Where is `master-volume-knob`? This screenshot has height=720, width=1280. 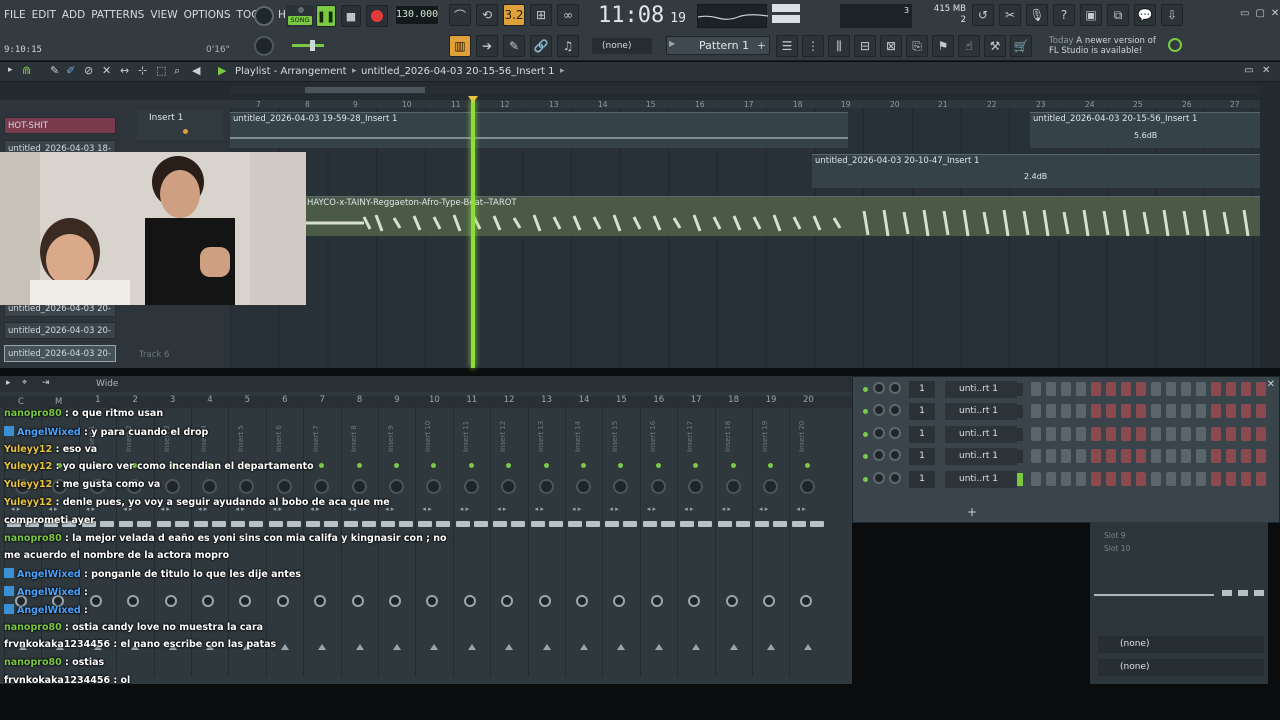
master-volume-knob is located at coordinates (264, 16).